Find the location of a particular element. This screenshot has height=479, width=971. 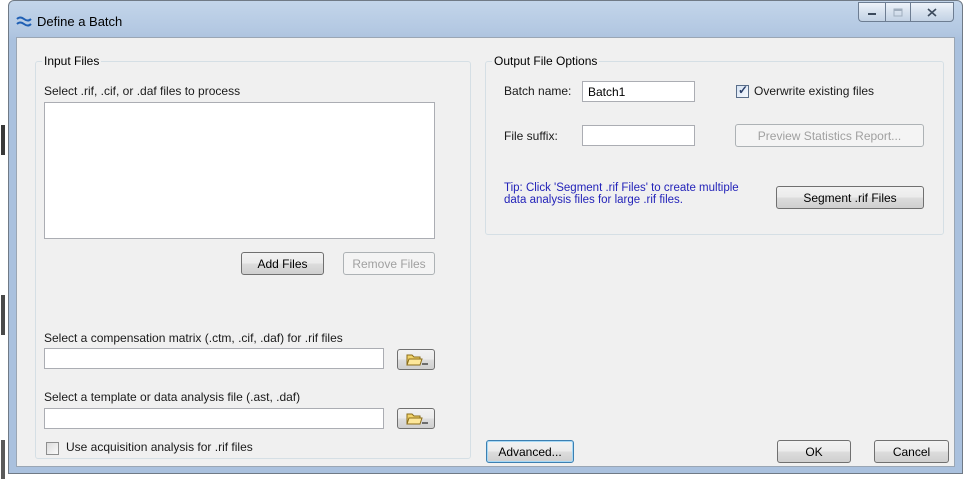

input-files-list is located at coordinates (239, 170).